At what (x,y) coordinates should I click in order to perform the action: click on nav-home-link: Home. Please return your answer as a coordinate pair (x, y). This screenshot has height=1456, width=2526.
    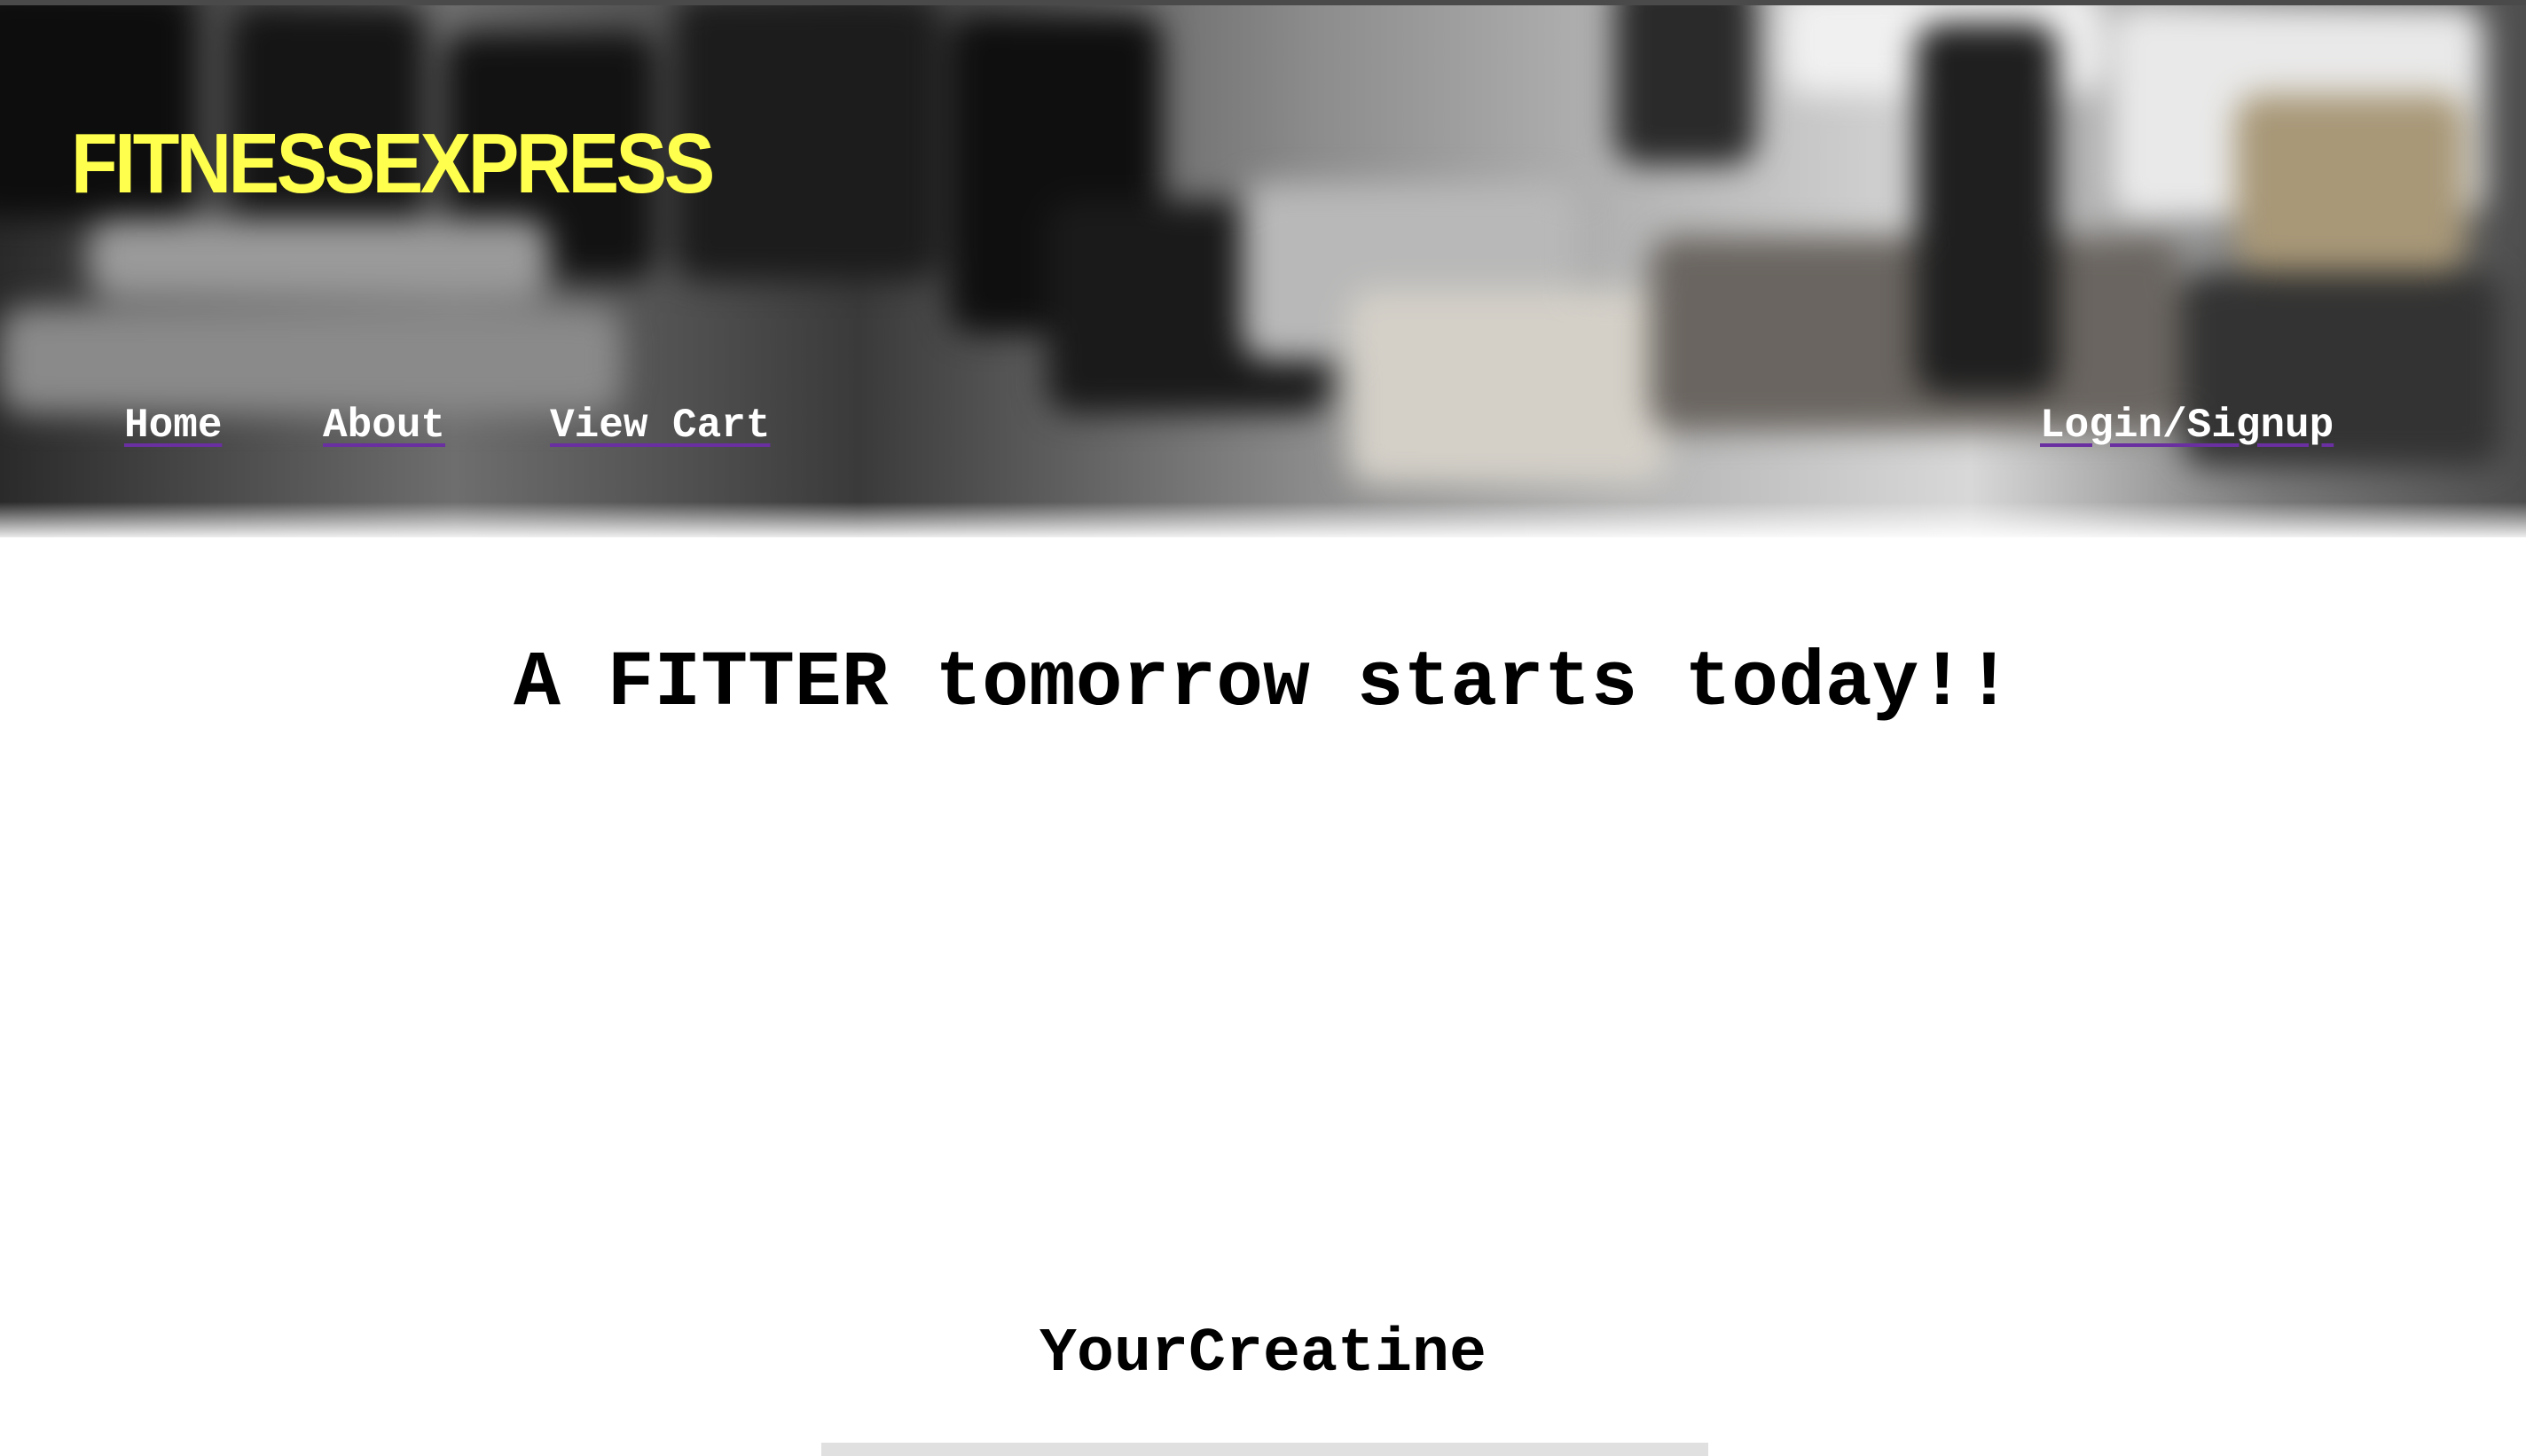
    Looking at the image, I should click on (173, 426).